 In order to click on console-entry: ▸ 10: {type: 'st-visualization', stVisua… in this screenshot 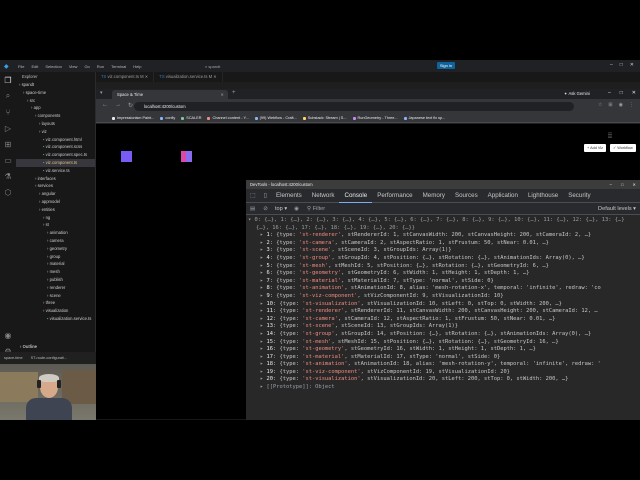, I will do `click(444, 305)`.